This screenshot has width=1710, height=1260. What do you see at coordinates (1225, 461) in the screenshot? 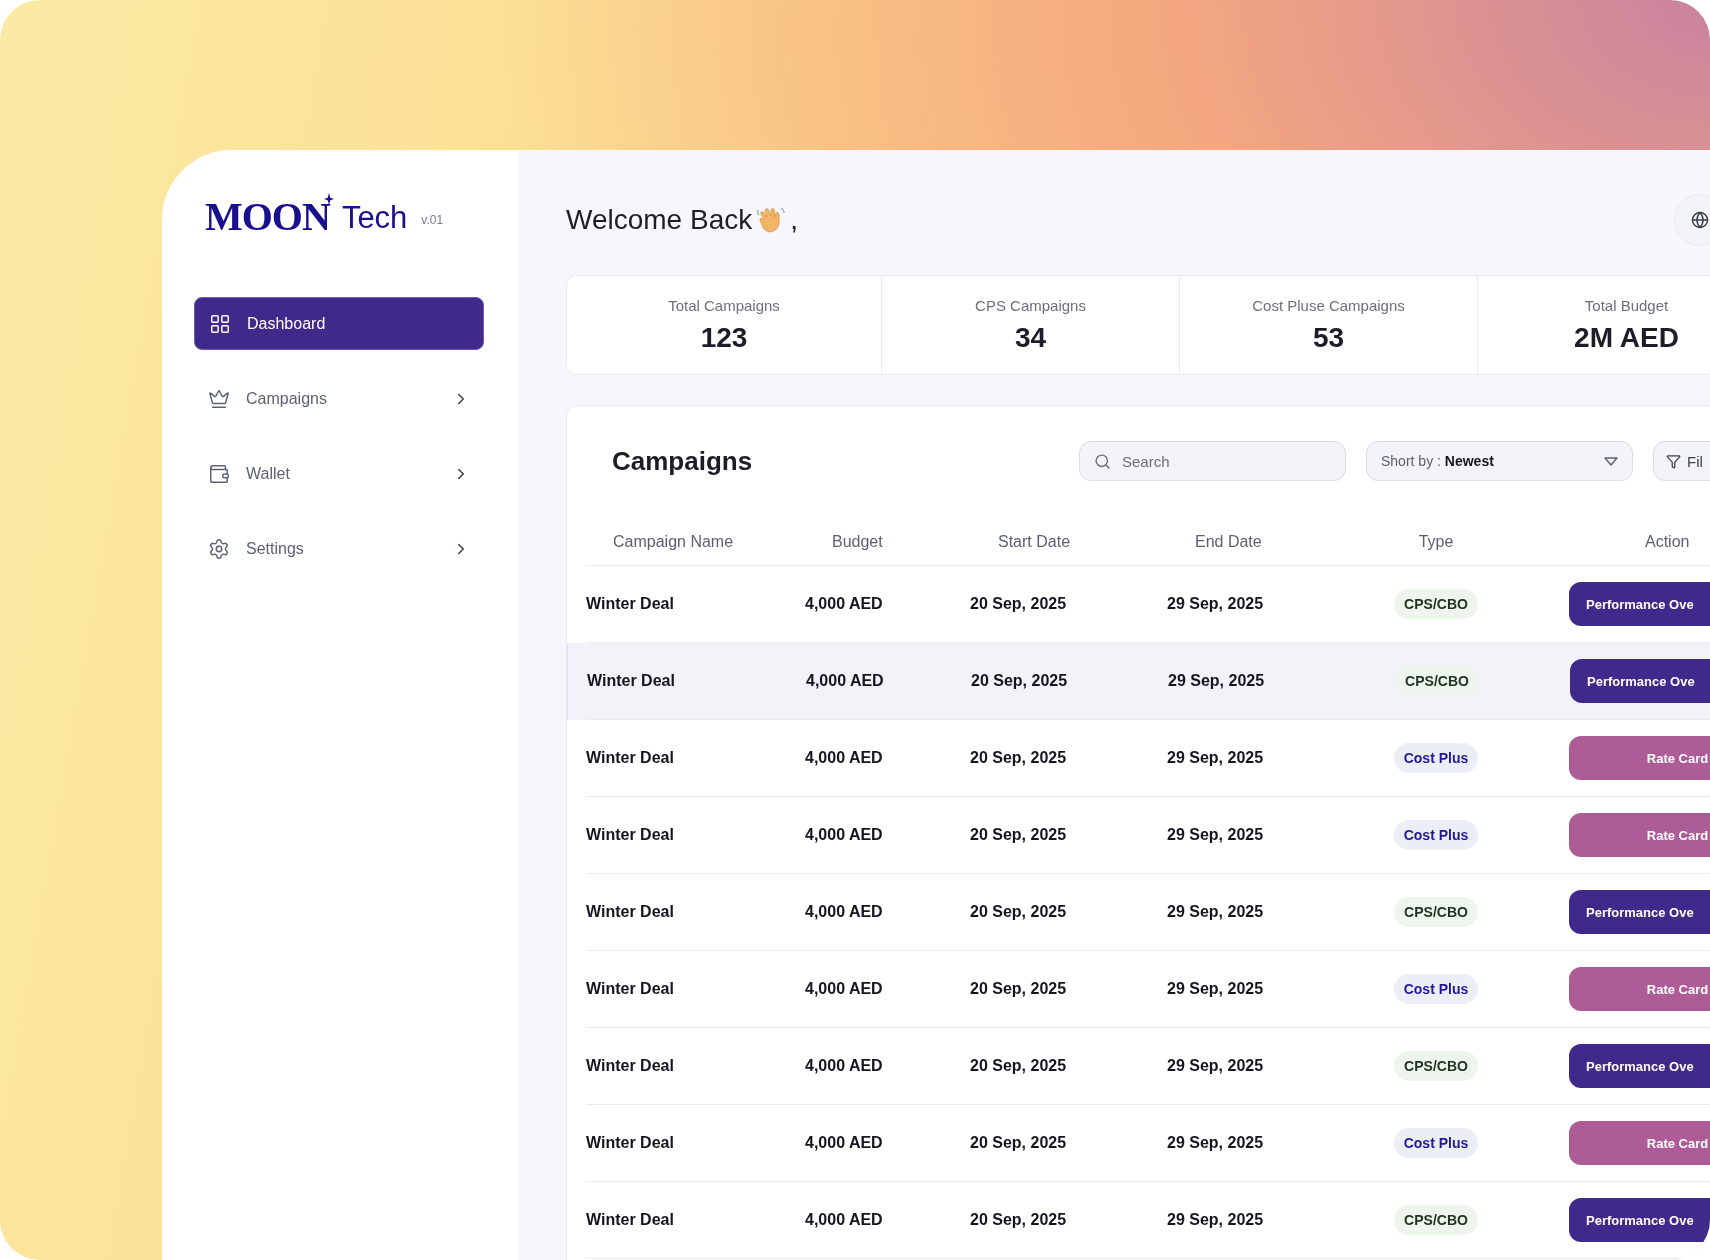
I see `search-input: Search` at bounding box center [1225, 461].